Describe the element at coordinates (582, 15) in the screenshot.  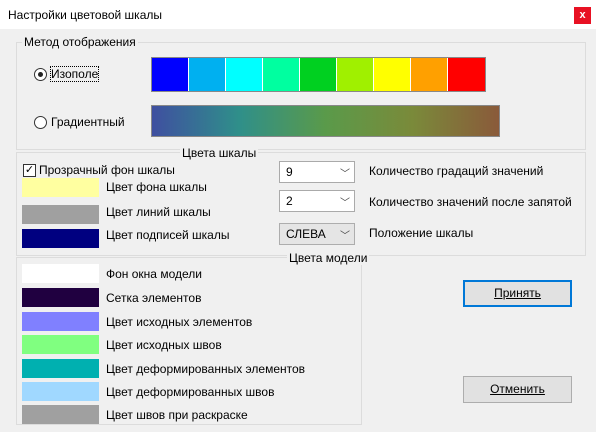
I see `close-button: x` at that location.